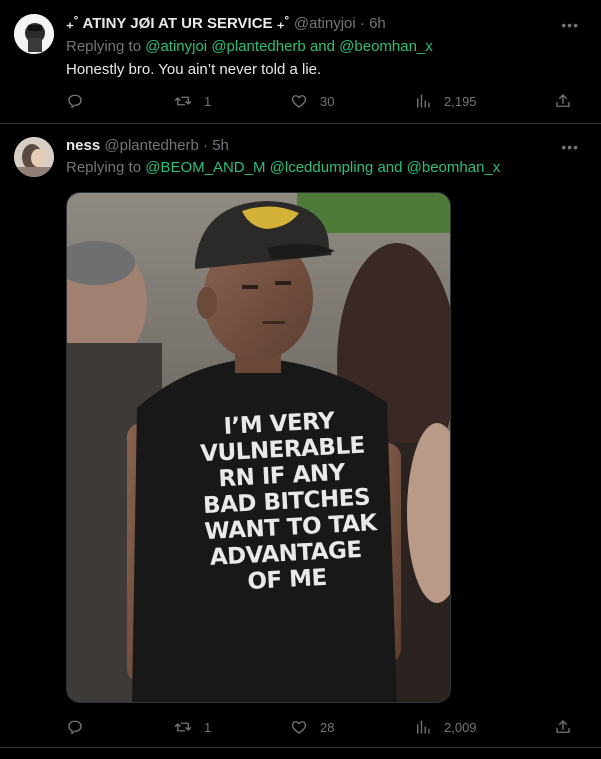 The height and width of the screenshot is (759, 601). I want to click on like-button: 30, so click(312, 101).